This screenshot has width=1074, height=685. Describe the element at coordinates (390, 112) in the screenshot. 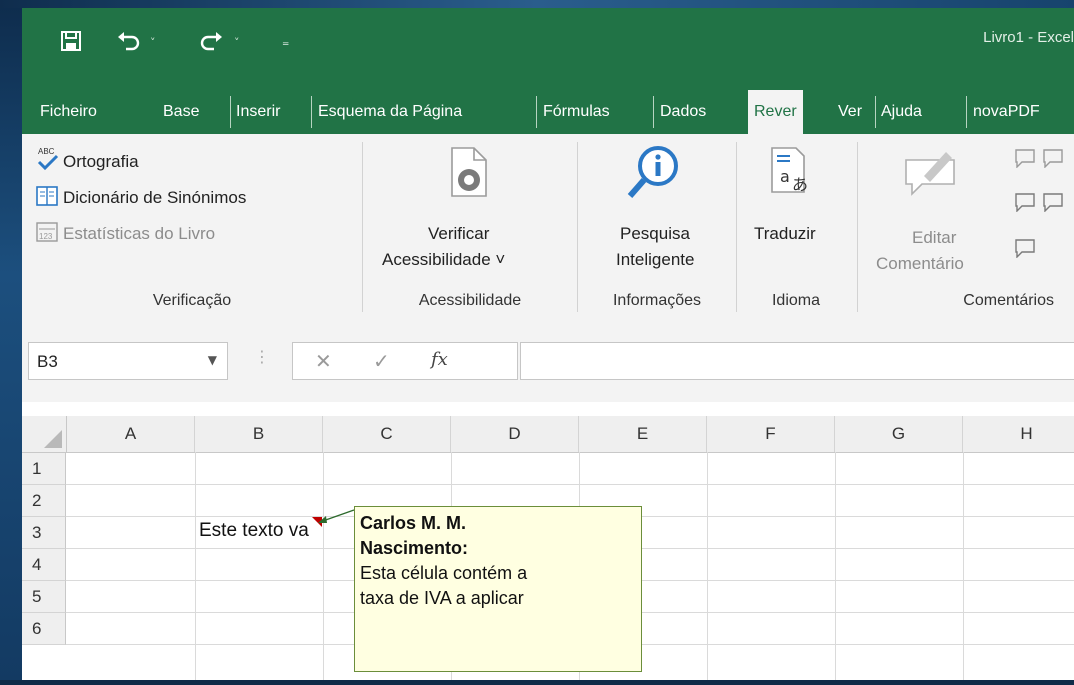

I see `tab-esquema-da-pagina: Esquema da Página` at that location.